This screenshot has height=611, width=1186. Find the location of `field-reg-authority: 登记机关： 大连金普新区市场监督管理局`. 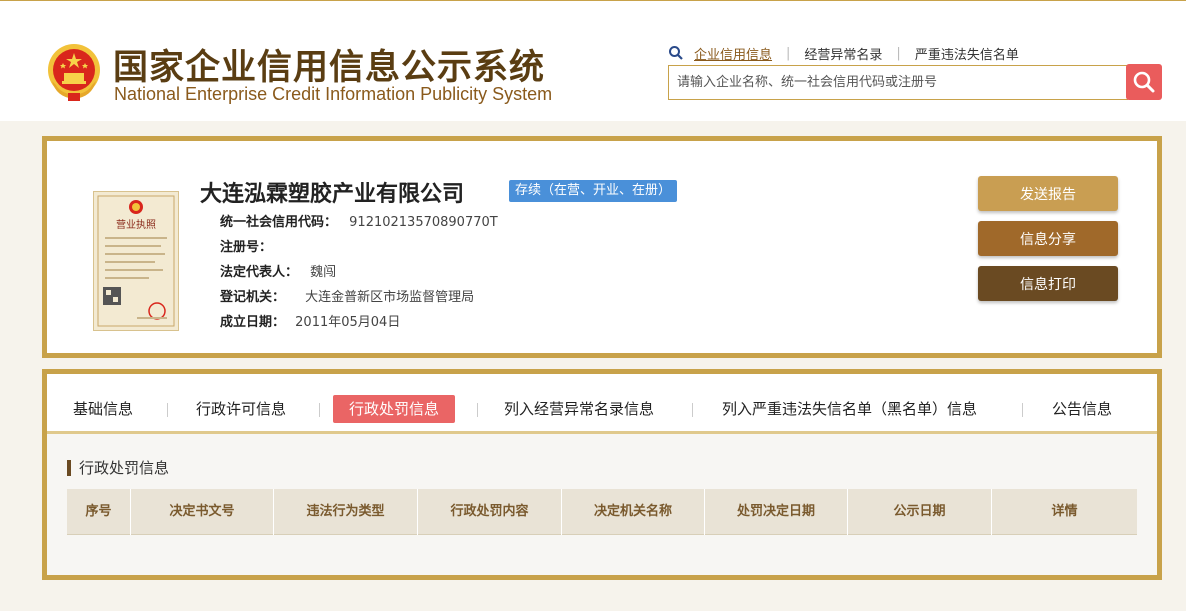

field-reg-authority: 登记机关： 大连金普新区市场监督管理局 is located at coordinates (347, 295).